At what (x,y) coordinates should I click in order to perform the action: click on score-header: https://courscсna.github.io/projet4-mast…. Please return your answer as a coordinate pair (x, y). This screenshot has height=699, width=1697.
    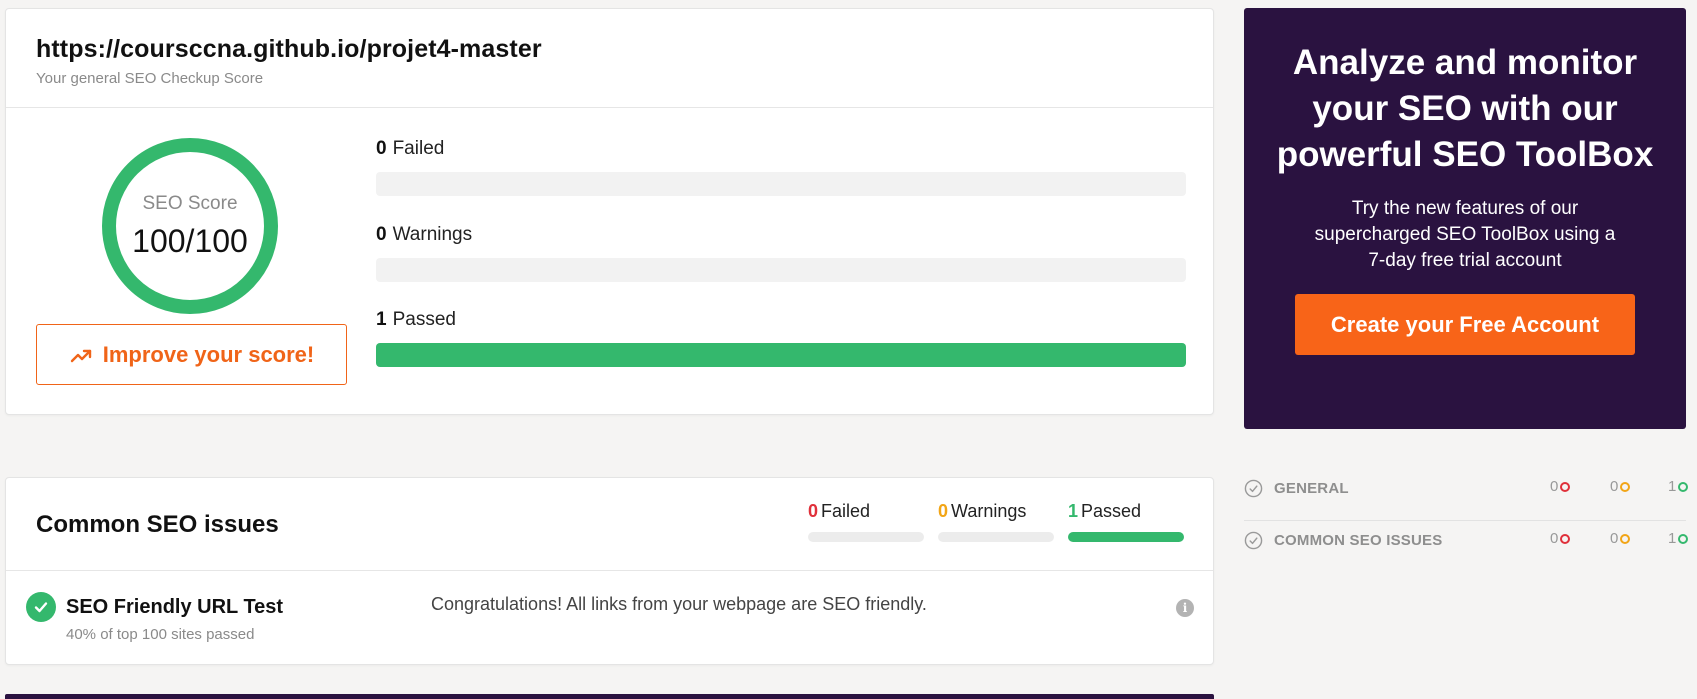
    Looking at the image, I should click on (609, 58).